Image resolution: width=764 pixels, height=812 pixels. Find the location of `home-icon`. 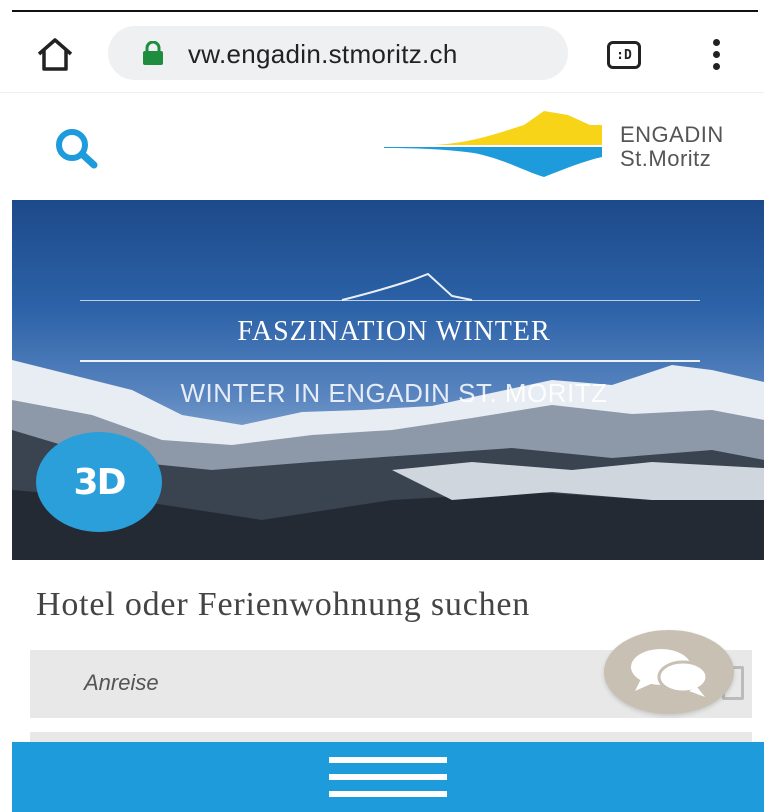

home-icon is located at coordinates (55, 54).